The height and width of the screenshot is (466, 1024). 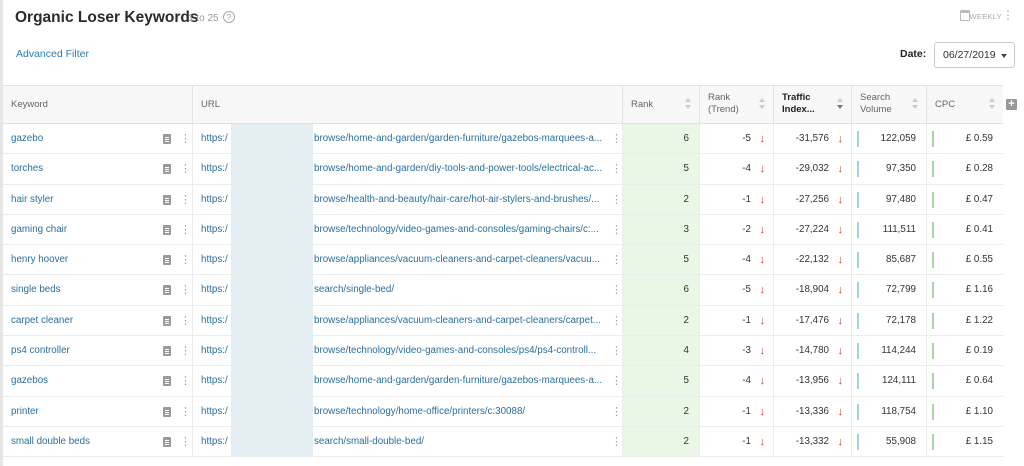 What do you see at coordinates (29, 380) in the screenshot?
I see `keyword-link: gazebos` at bounding box center [29, 380].